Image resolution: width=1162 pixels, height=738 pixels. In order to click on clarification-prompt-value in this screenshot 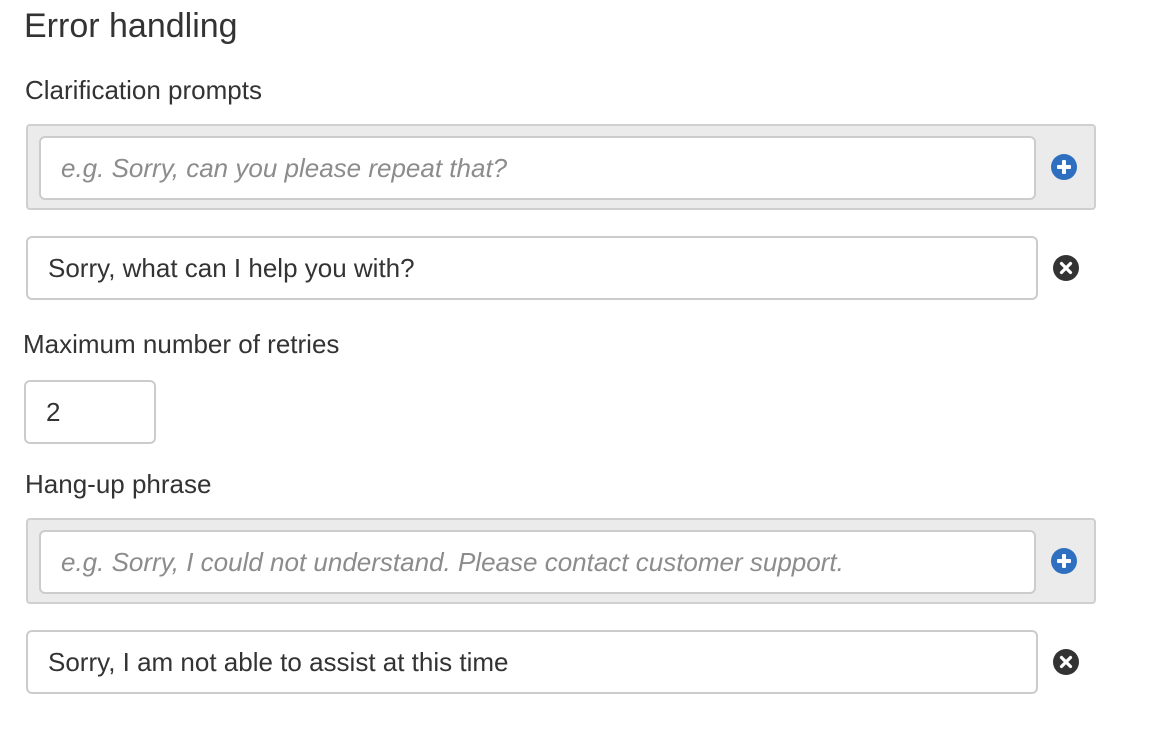, I will do `click(532, 268)`.